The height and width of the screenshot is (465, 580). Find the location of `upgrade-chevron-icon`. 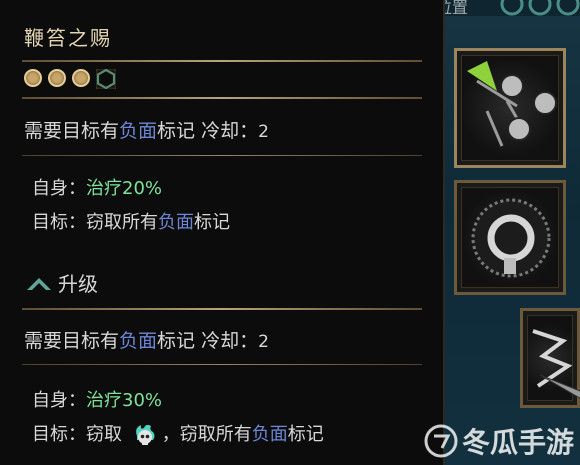

upgrade-chevron-icon is located at coordinates (39, 283).